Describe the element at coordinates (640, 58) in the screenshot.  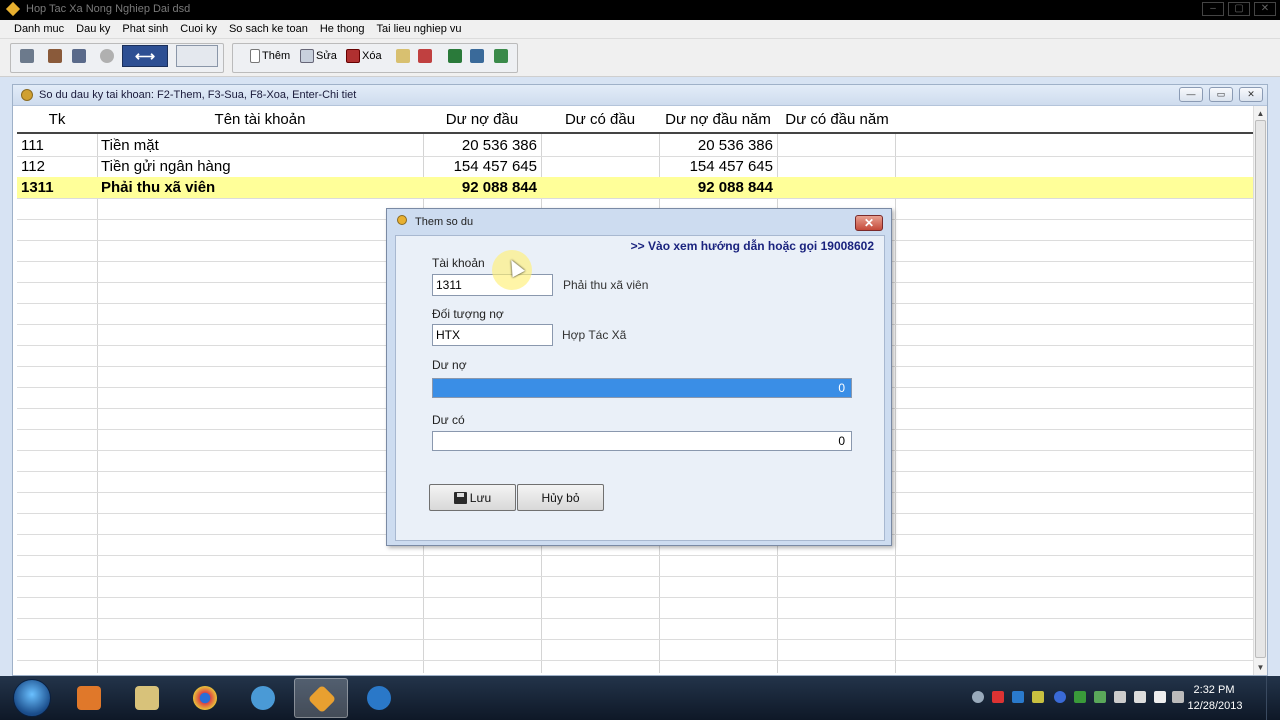
I see `toolbar: ⟷ Thêm Sửa Xóa` at that location.